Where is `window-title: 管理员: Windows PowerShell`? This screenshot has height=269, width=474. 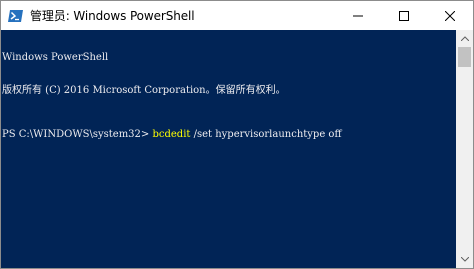
window-title: 管理员: Windows PowerShell is located at coordinates (112, 16).